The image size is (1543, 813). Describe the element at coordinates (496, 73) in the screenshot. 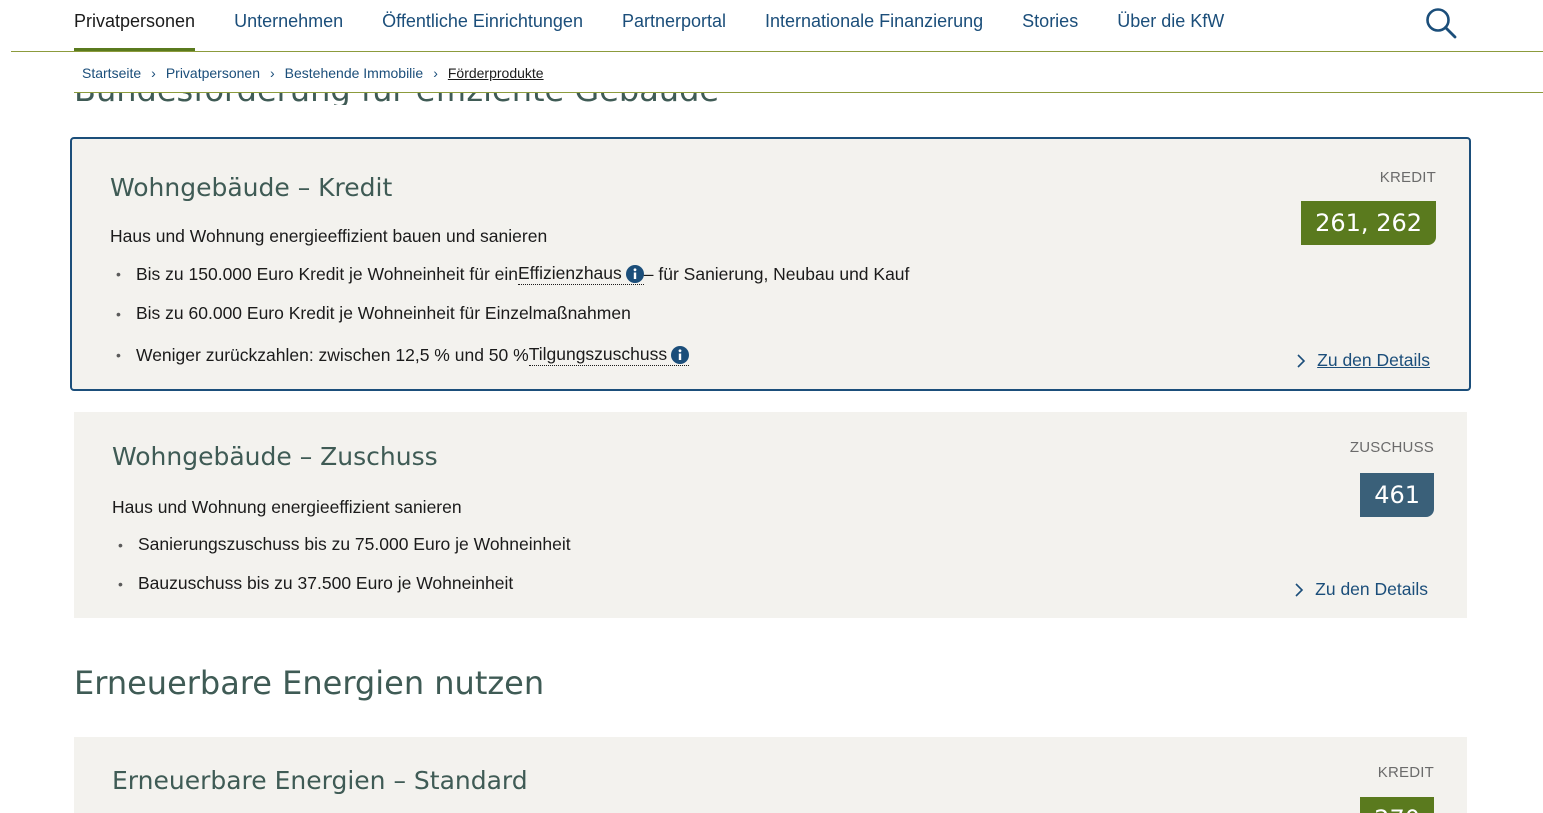

I see `breadcrumb-foerderprodukte: Förderprodukte` at that location.